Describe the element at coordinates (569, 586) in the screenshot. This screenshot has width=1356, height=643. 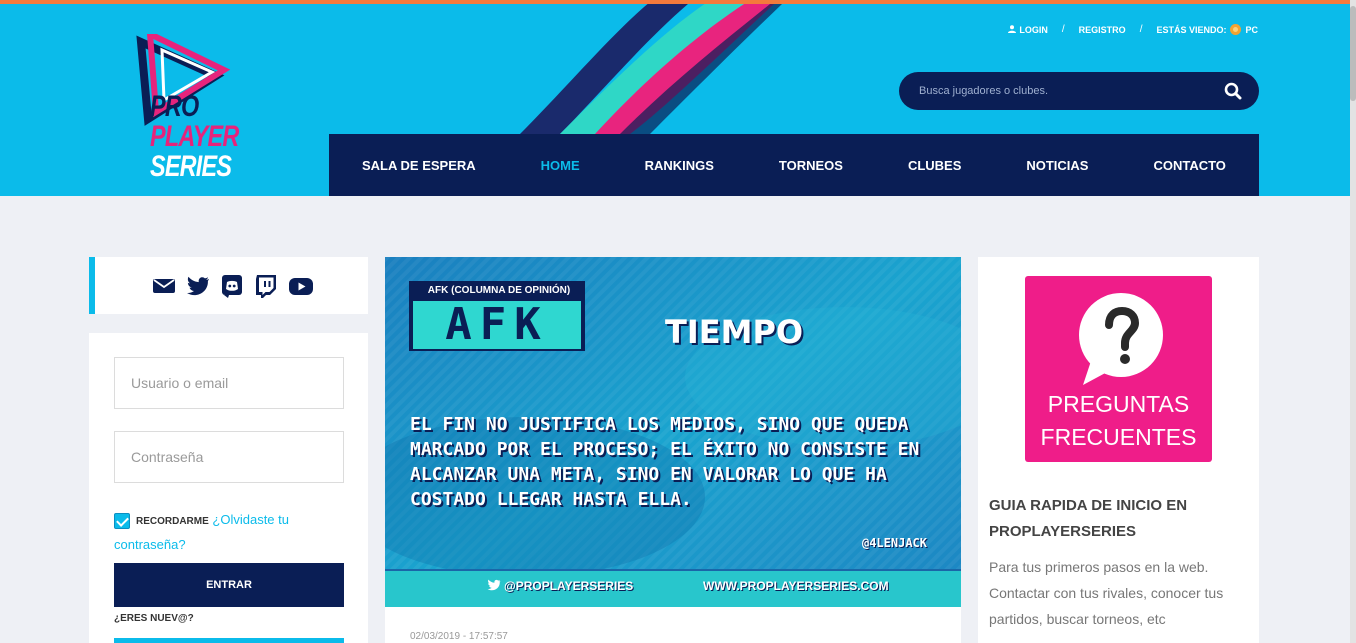
I see `twitter-handle-text: @PROPLAYERSERIES` at that location.